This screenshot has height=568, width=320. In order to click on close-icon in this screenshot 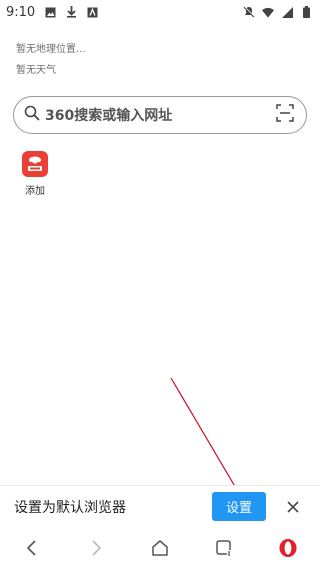, I will do `click(293, 507)`.